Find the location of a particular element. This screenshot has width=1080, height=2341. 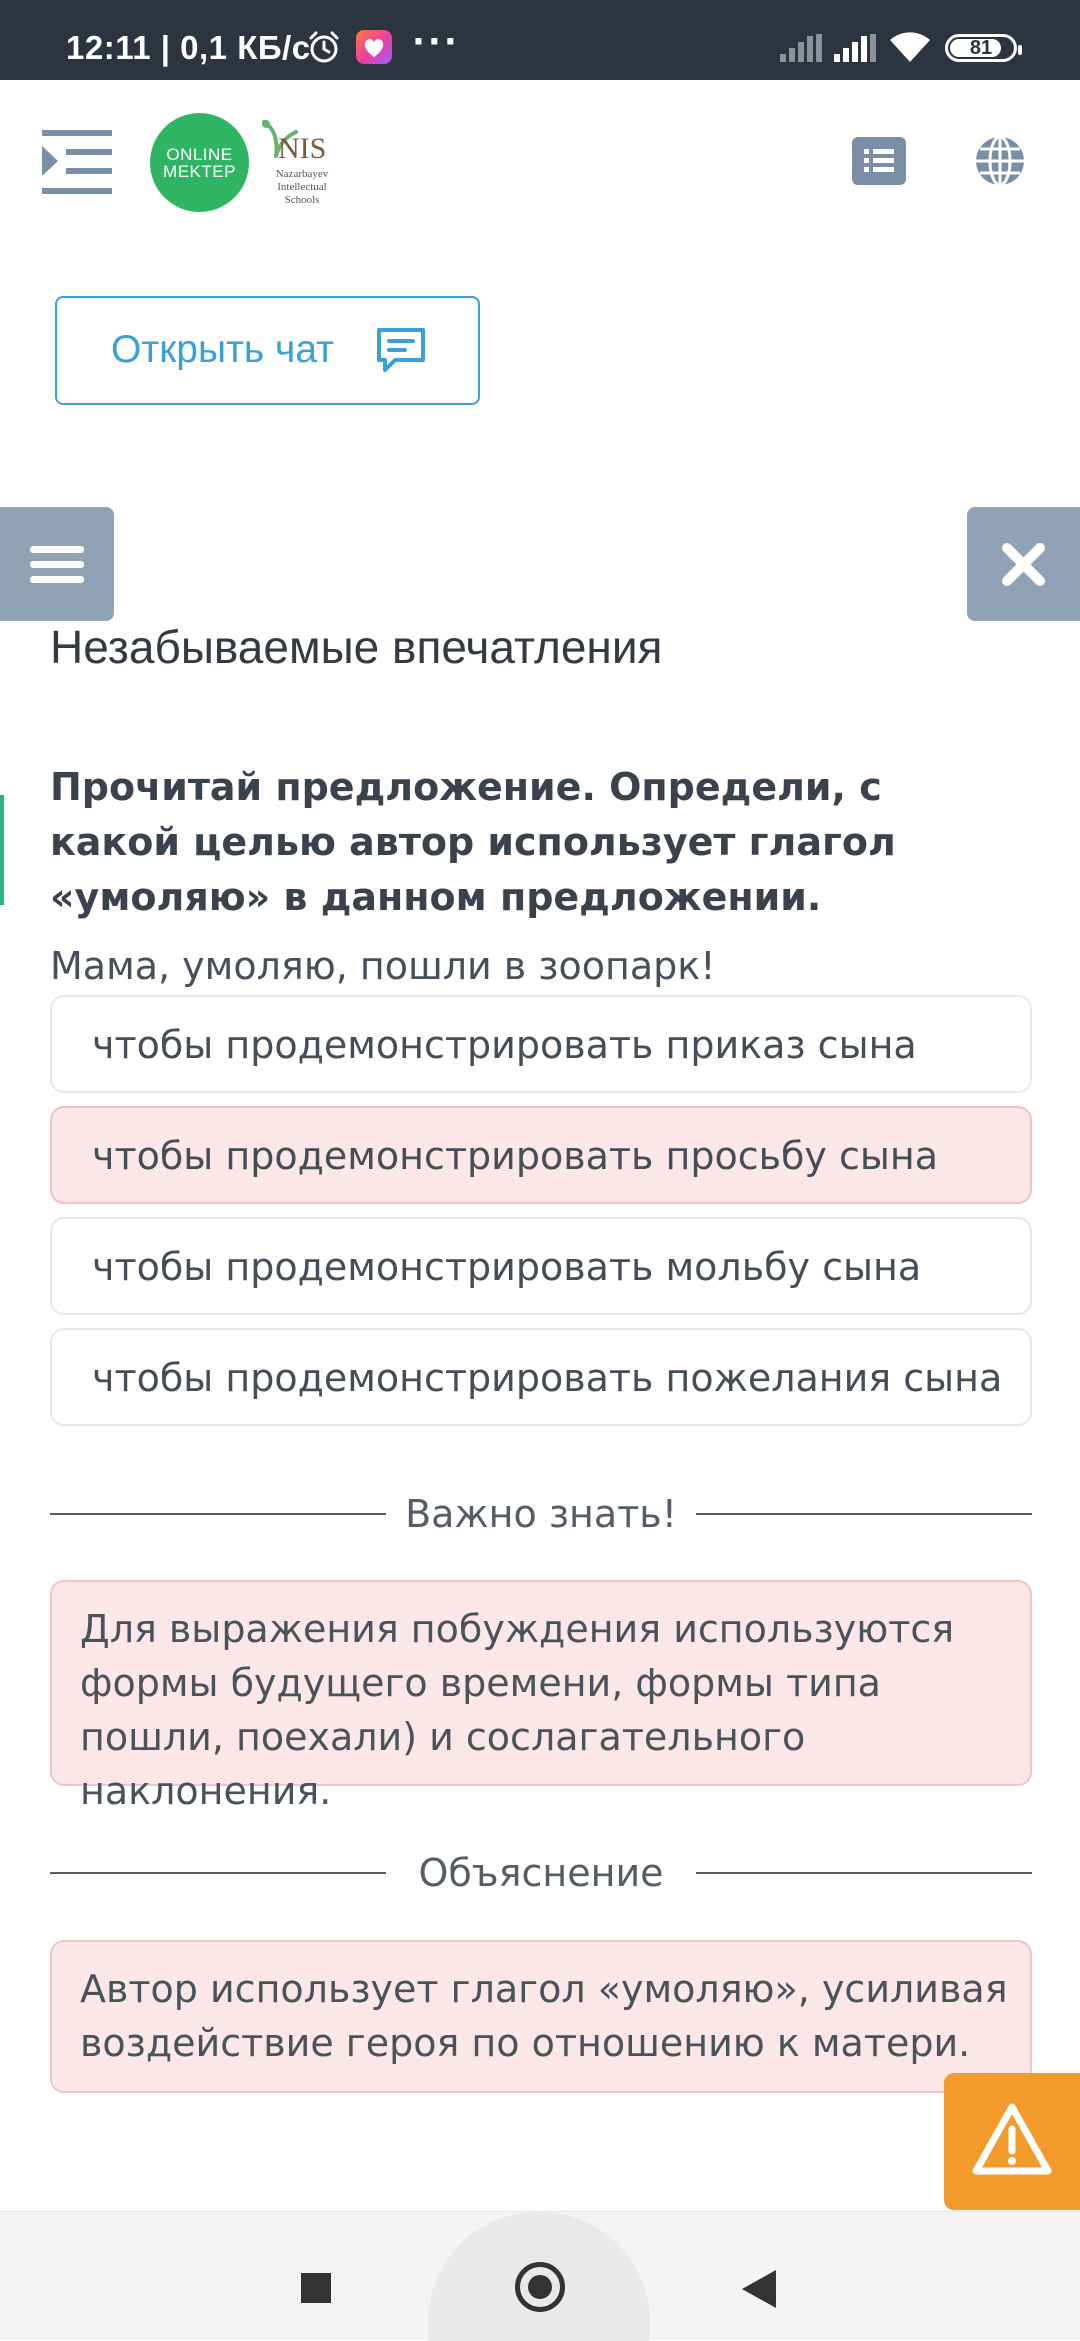

answer-option-text: чтобы продемонстрировать просьбу сына is located at coordinates (515, 1156).